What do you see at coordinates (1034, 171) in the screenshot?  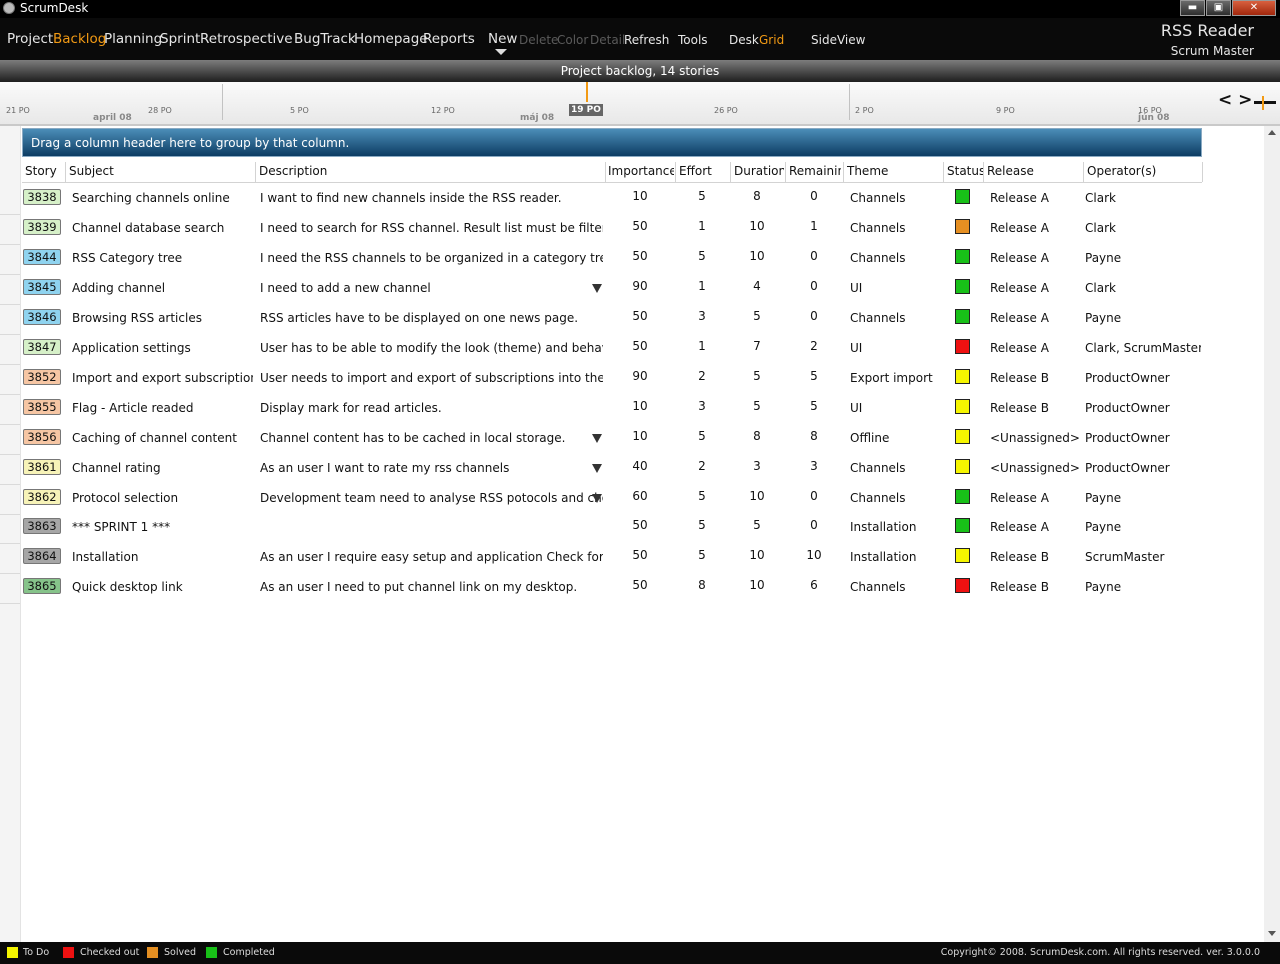 I see `column-header-release: Release` at bounding box center [1034, 171].